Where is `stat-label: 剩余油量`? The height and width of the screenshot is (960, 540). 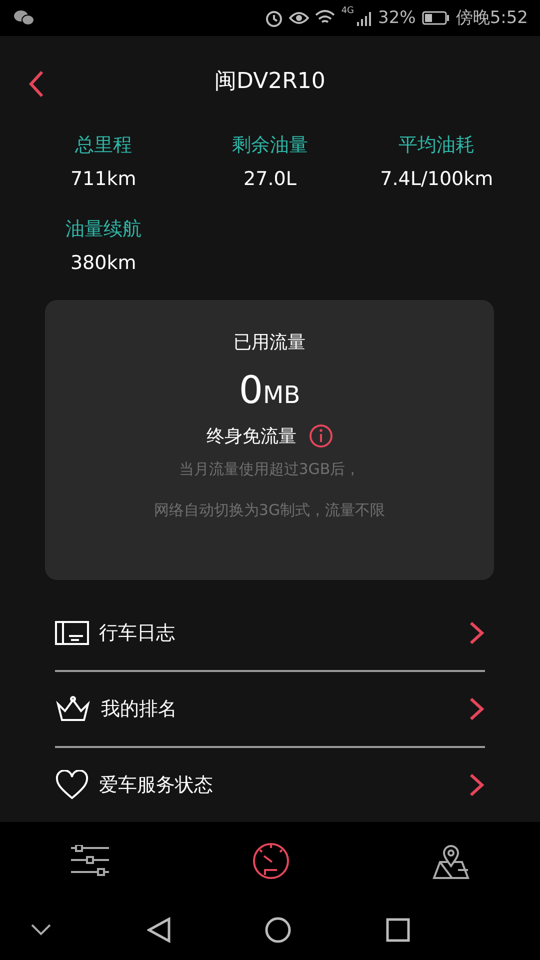 stat-label: 剩余油量 is located at coordinates (270, 145).